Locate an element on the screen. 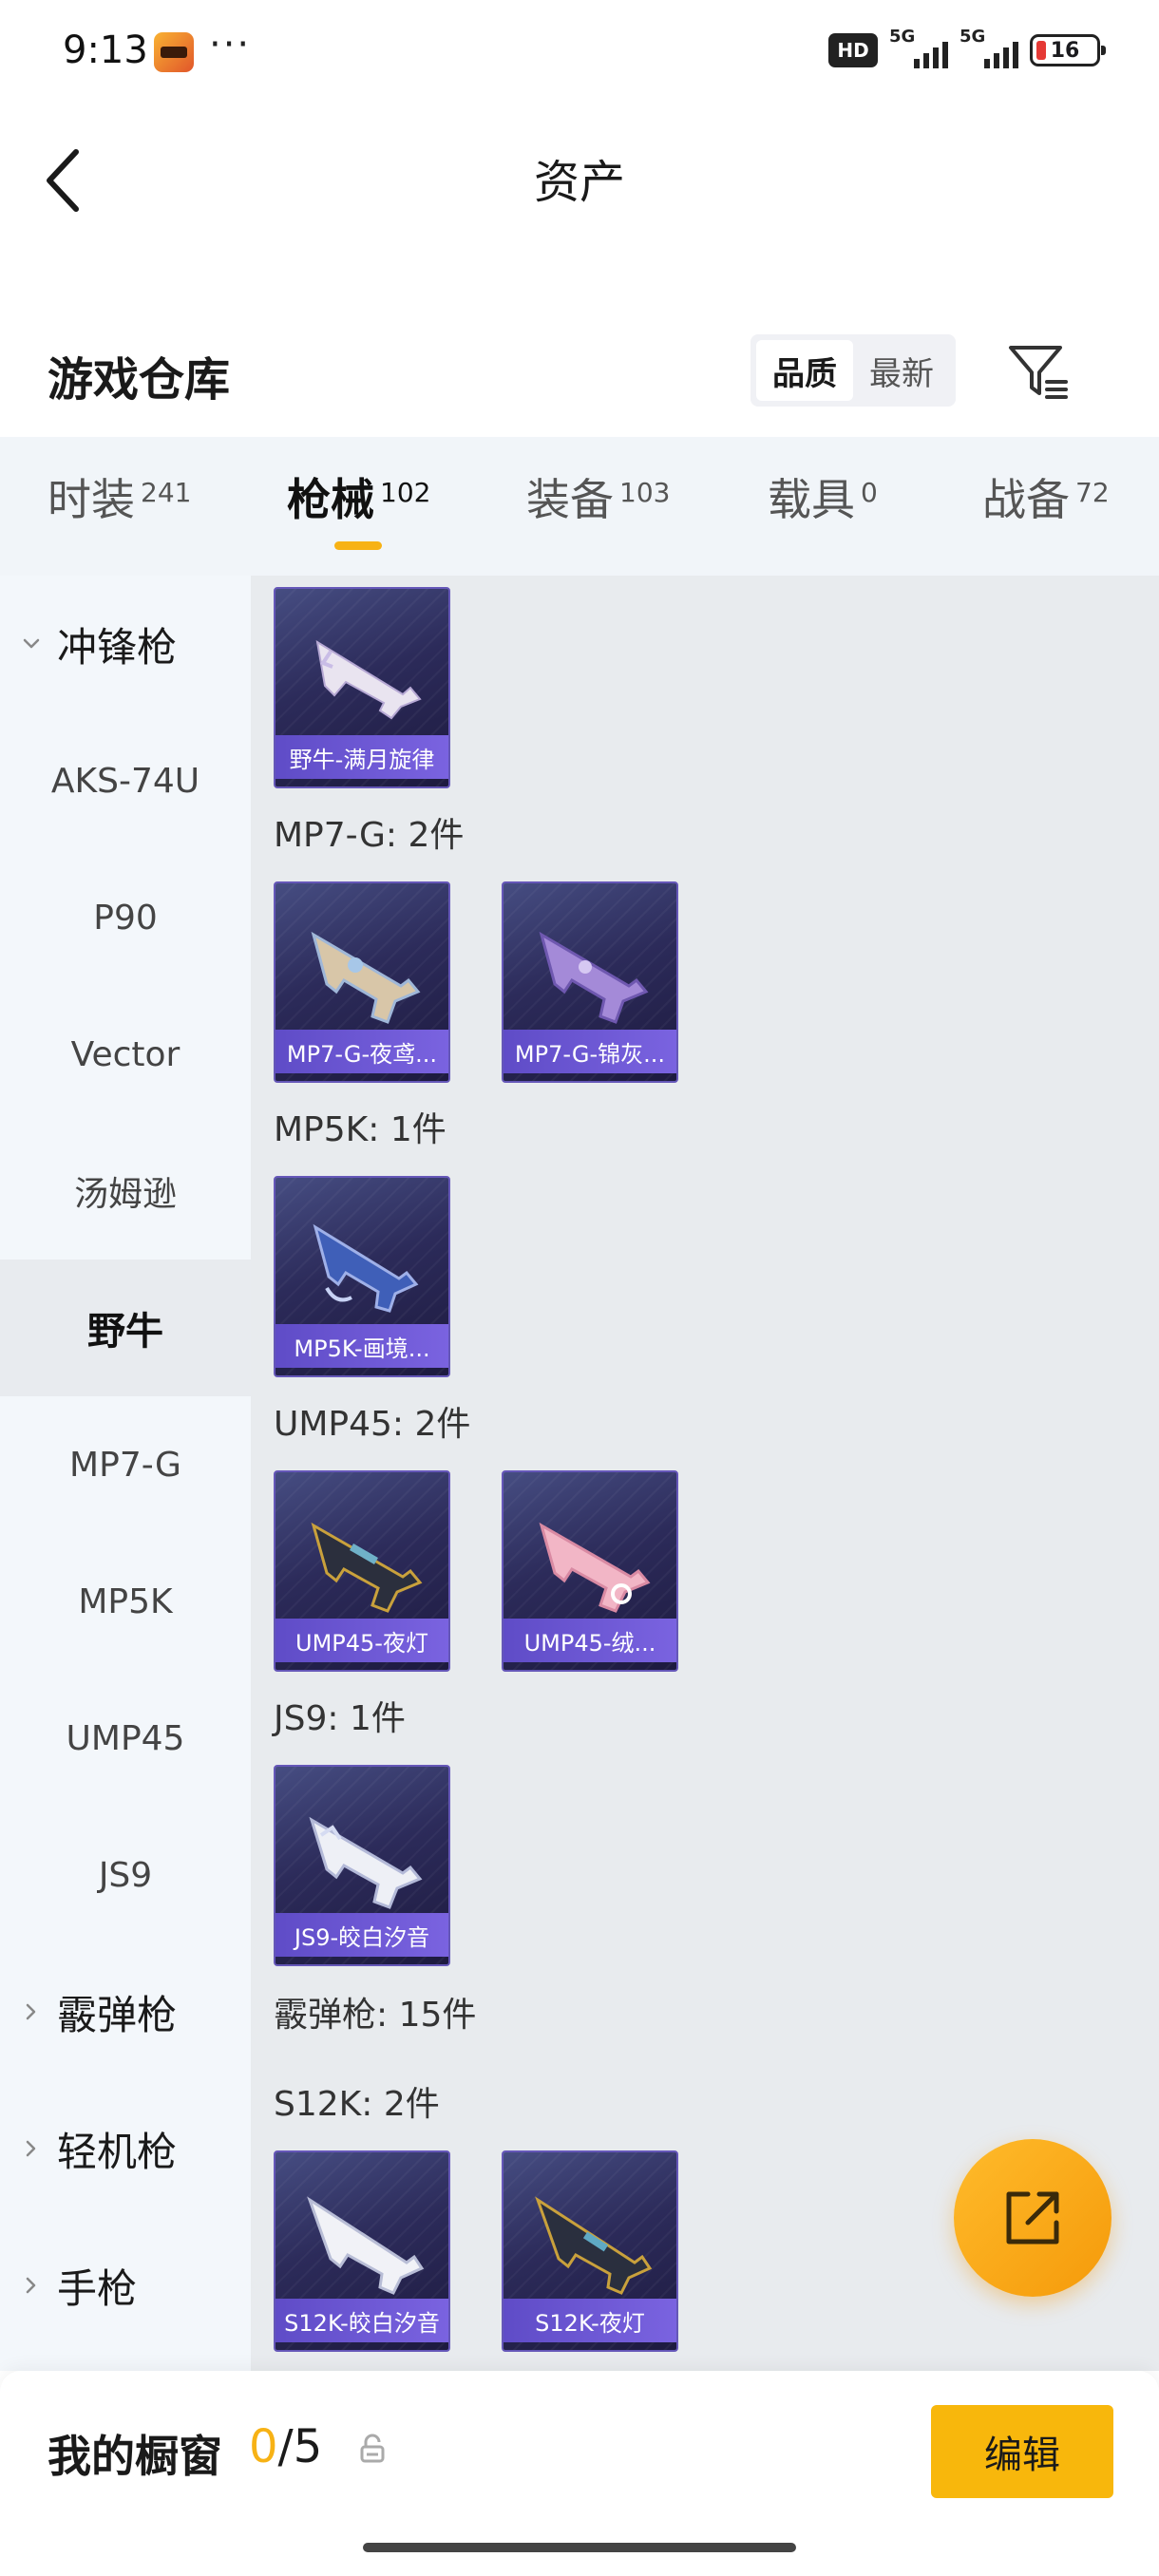 The height and width of the screenshot is (2576, 1159). home-indicator is located at coordinates (579, 2547).